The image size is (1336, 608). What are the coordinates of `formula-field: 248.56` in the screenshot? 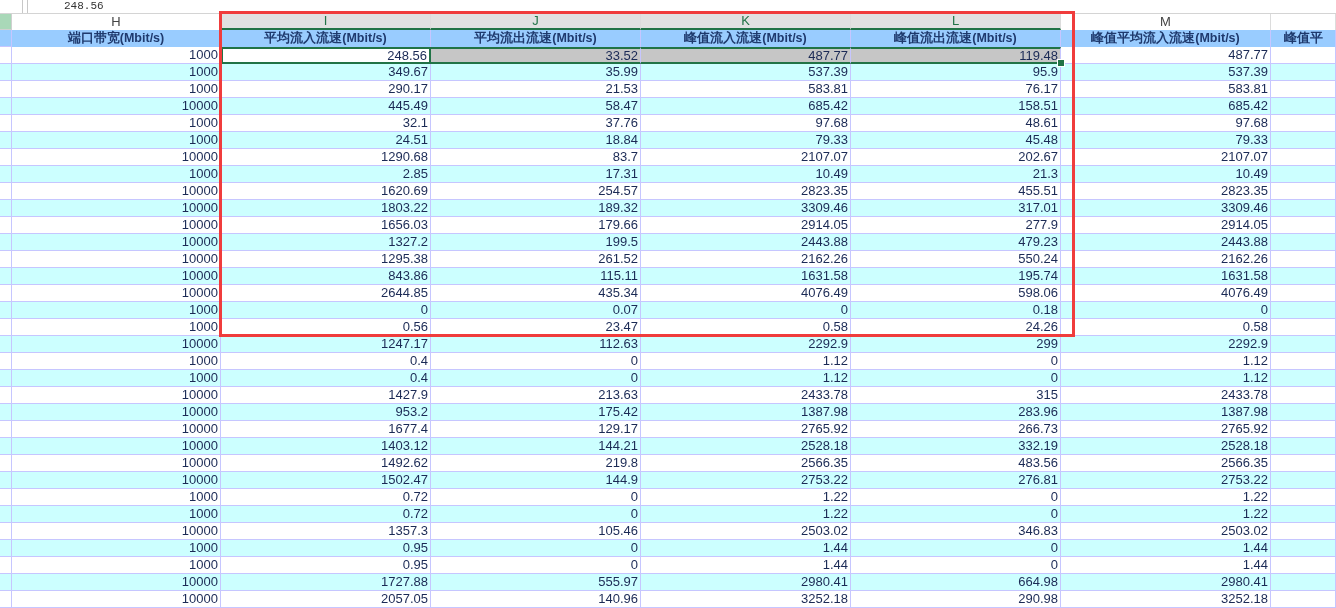 It's located at (681, 6).